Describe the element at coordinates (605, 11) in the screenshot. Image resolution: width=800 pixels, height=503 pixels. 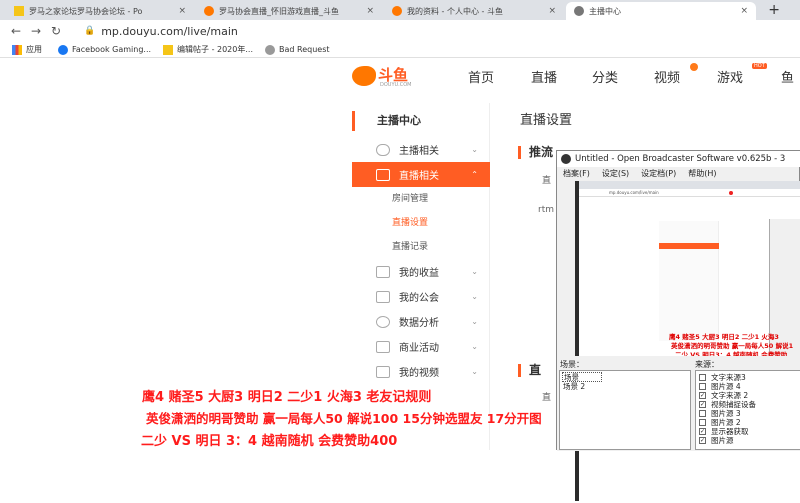
I see `tab-label: 主播中心` at that location.